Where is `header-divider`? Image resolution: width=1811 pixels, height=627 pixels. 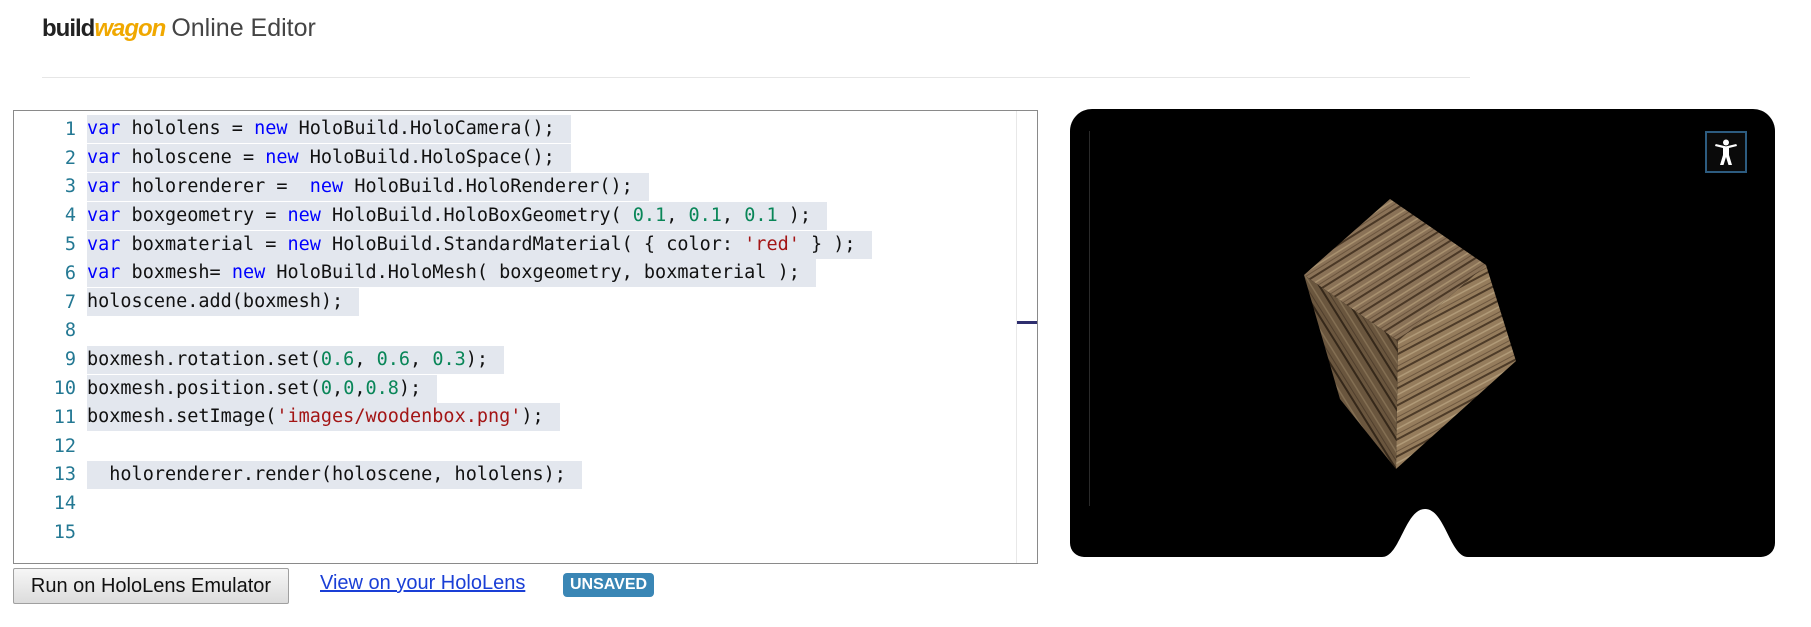
header-divider is located at coordinates (756, 77).